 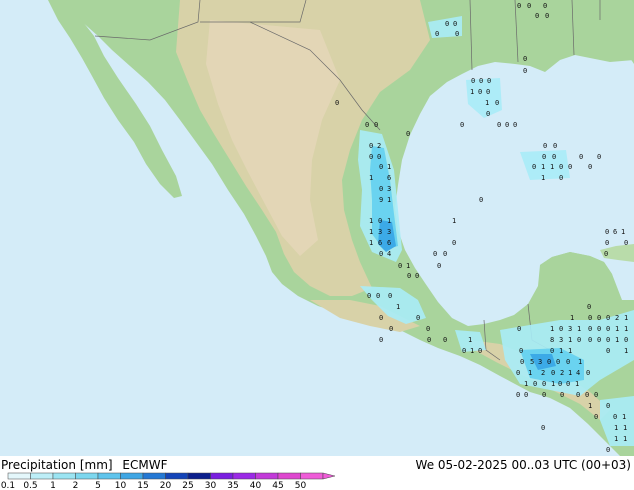 I want to click on colorbar-labels: 0.1 0.5 1 2 5 10 15 20 25 30 35 40 45 50, so click(x=154, y=485).